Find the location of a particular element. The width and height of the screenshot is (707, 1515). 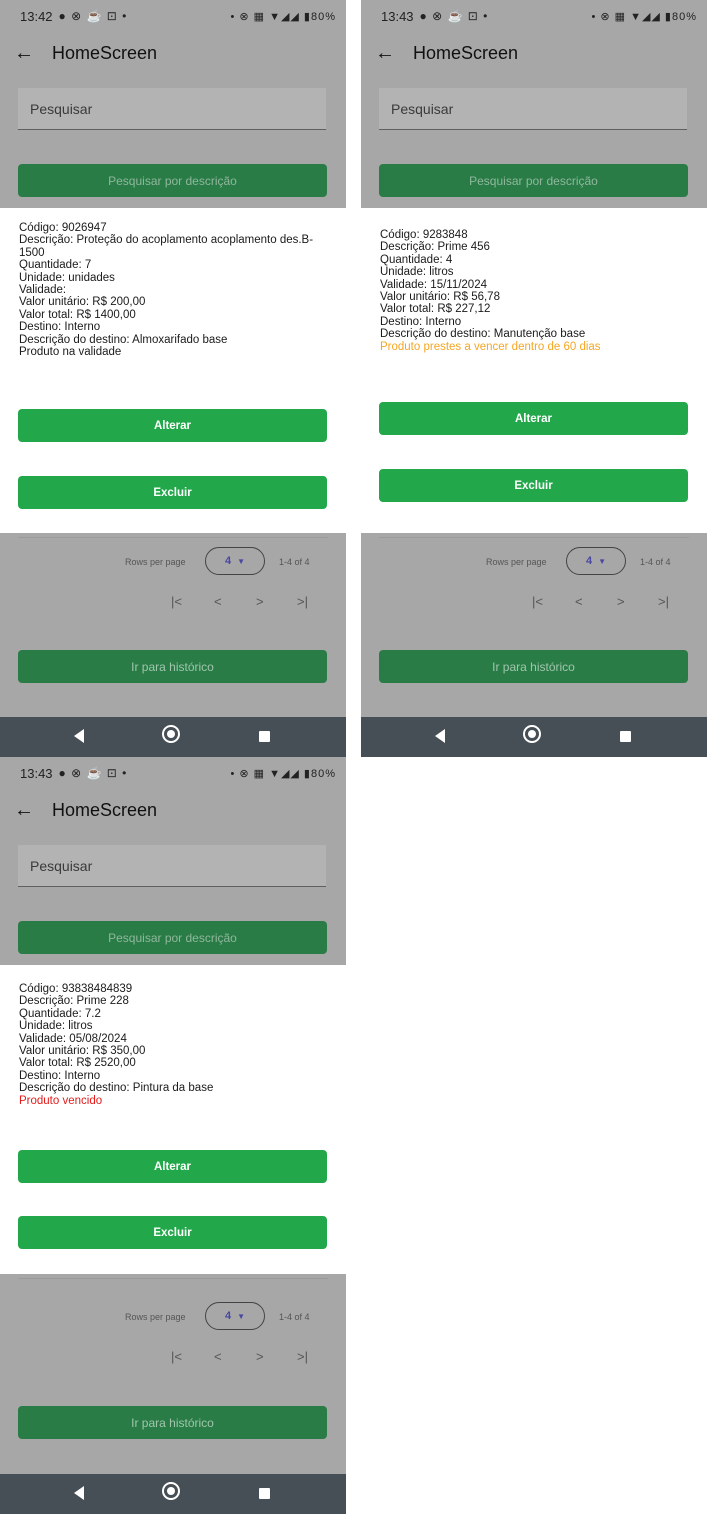

product-total-value: Valor total: R$ 1400,00 is located at coordinates (77, 314).